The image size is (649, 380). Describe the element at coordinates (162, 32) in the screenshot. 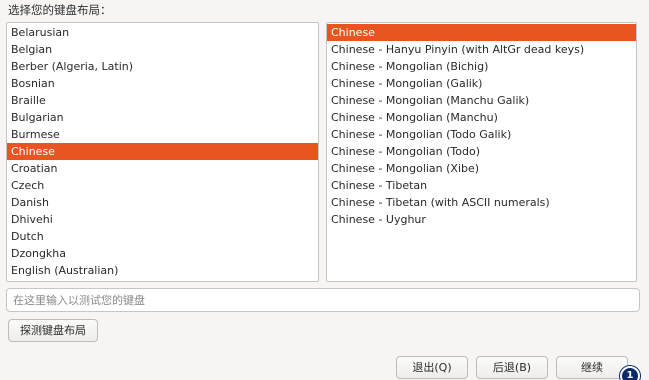

I see `layout-list-item: Belarusian` at that location.